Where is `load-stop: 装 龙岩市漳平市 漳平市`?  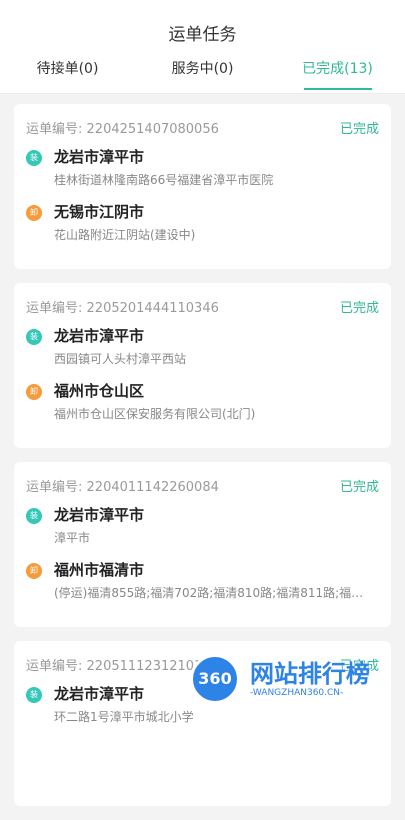
load-stop: 装 龙岩市漳平市 漳平市 is located at coordinates (202, 525).